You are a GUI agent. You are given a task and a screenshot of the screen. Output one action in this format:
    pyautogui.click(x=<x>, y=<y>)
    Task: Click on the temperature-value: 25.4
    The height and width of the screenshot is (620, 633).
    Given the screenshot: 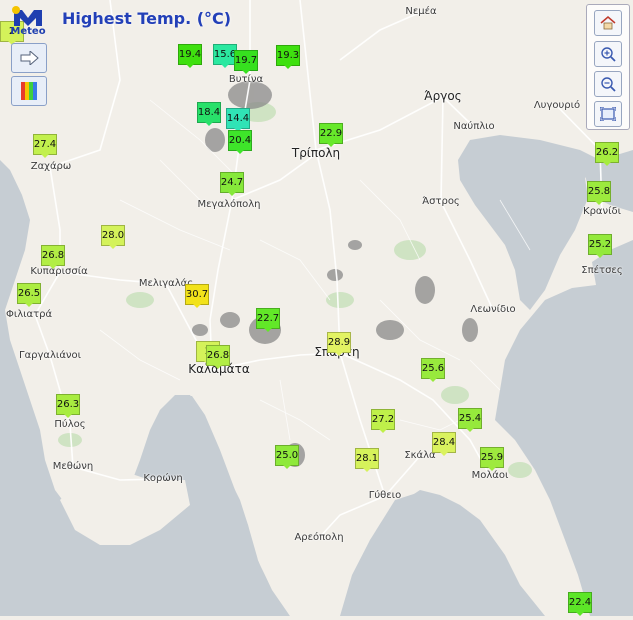 What is the action you would take?
    pyautogui.click(x=470, y=418)
    